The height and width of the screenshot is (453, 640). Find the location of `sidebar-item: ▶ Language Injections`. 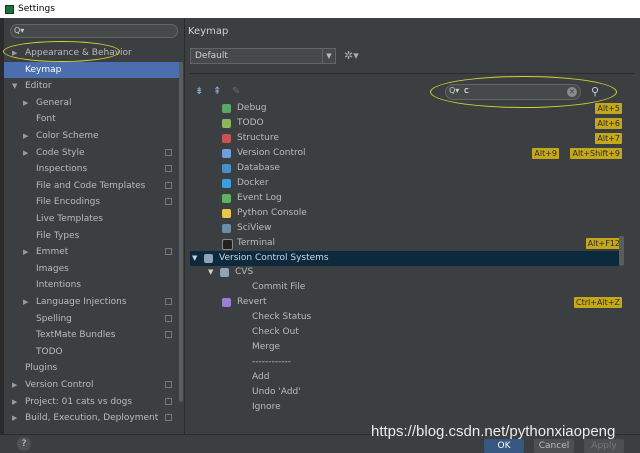

sidebar-item: ▶ Language Injections is located at coordinates (92, 302).